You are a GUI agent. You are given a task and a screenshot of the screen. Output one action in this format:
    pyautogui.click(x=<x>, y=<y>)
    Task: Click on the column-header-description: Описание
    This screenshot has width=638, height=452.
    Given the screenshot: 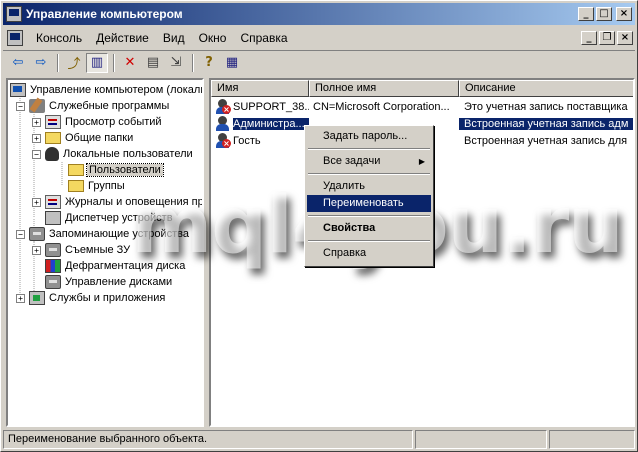 What is the action you would take?
    pyautogui.click(x=546, y=88)
    